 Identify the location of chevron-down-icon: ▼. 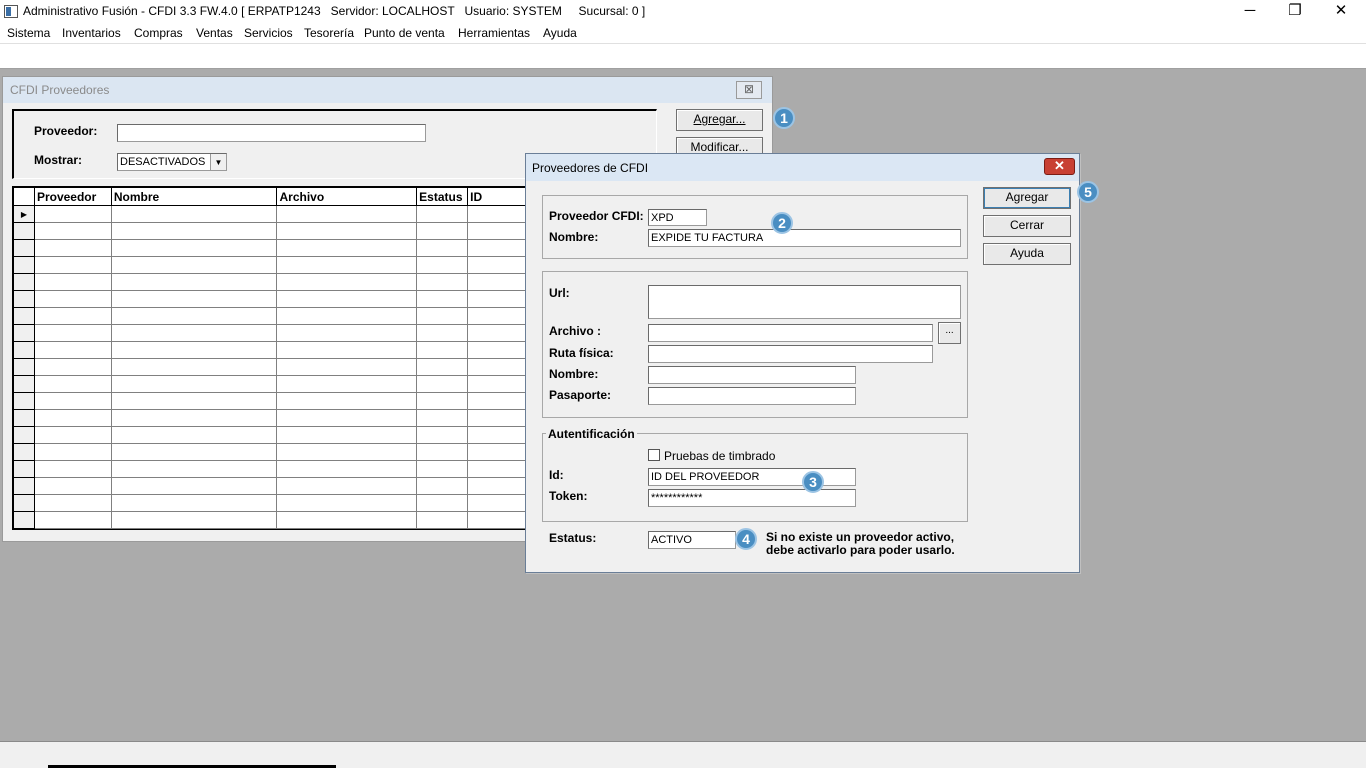
(218, 162).